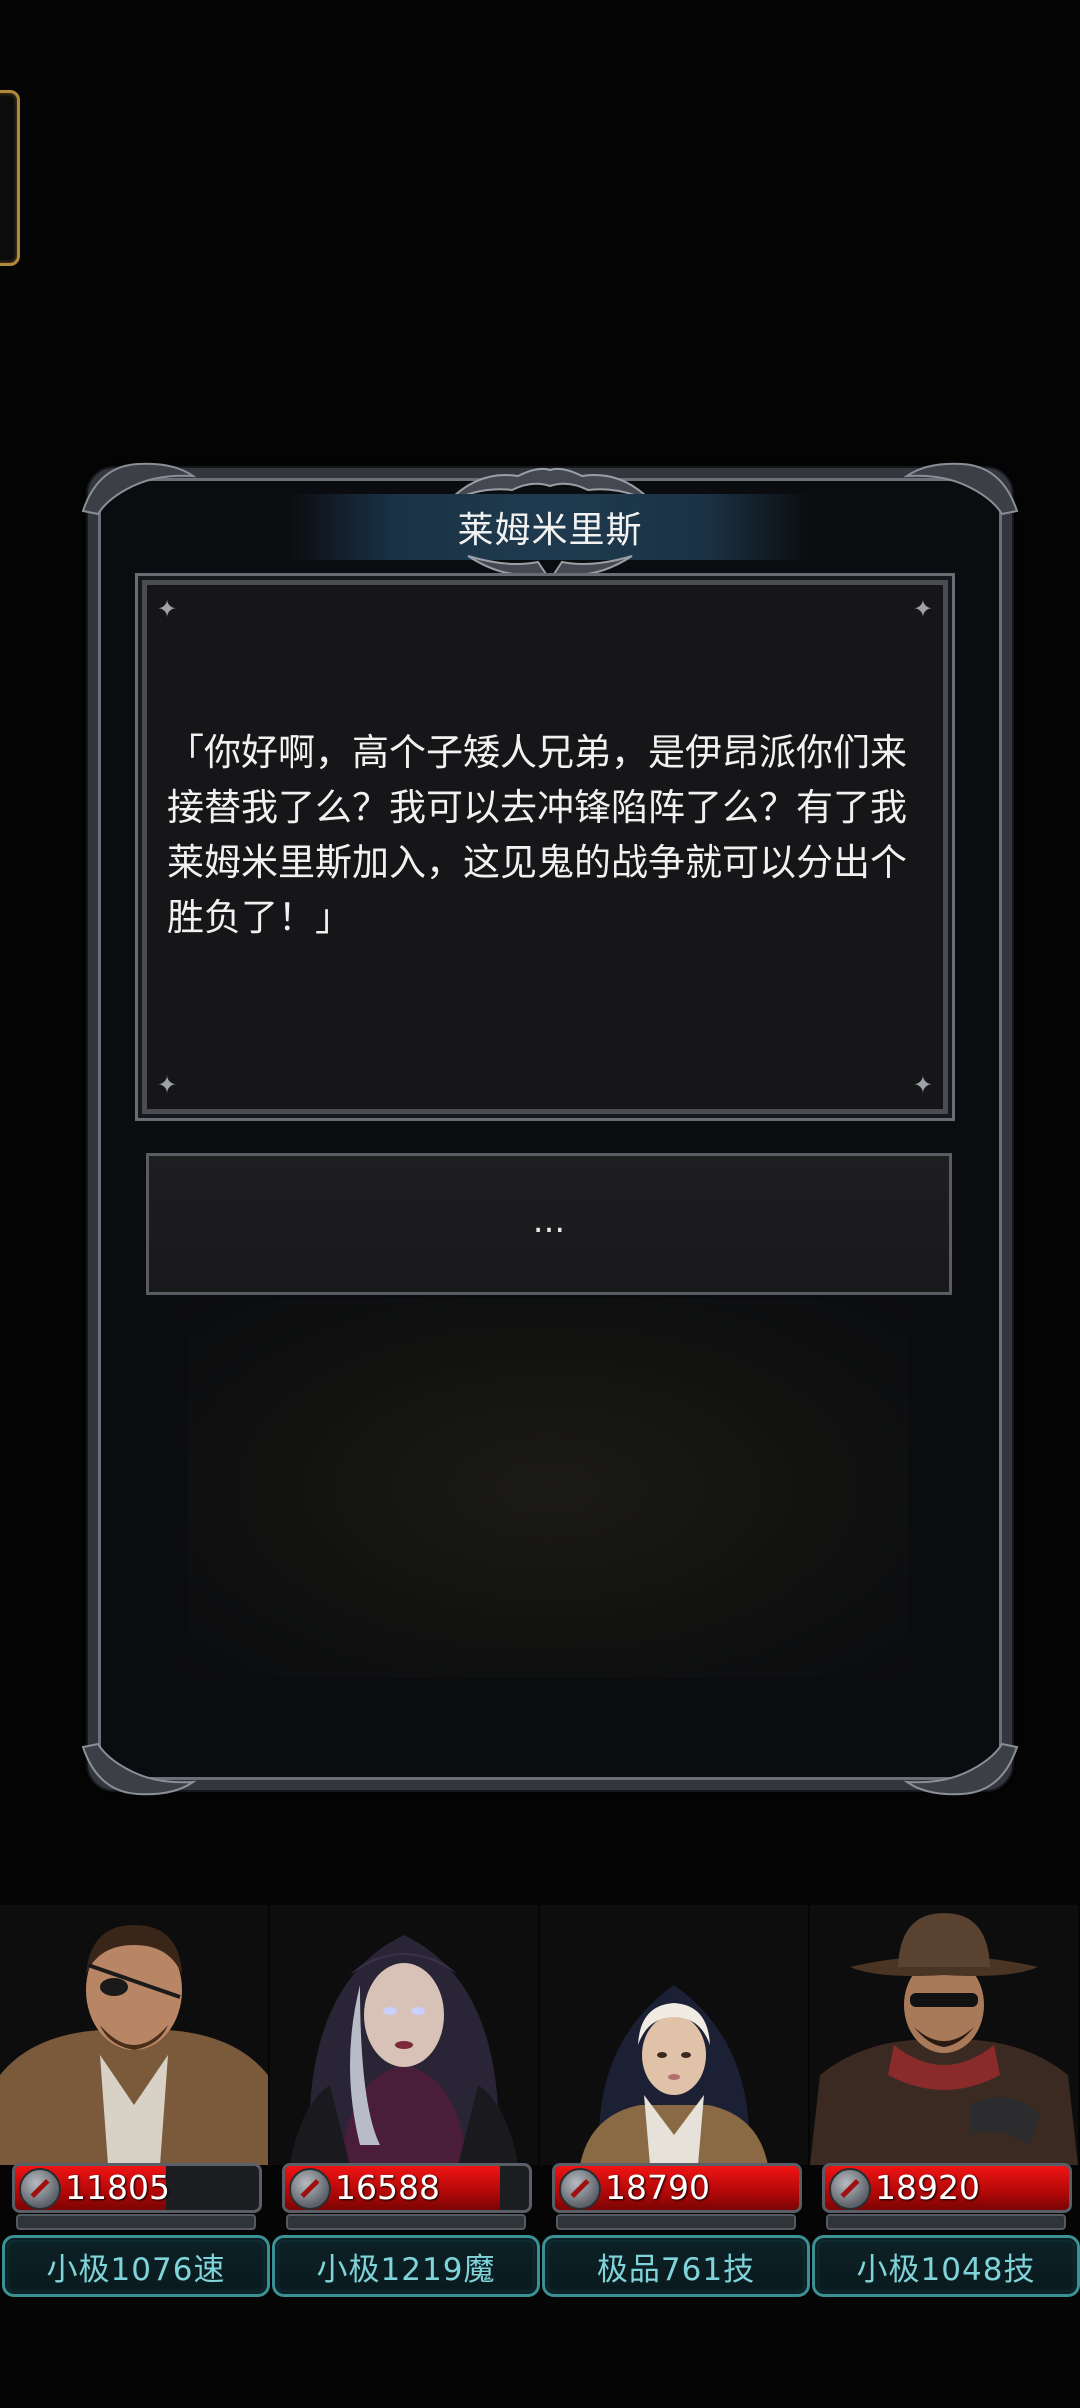  I want to click on hp-bar: 18790, so click(677, 2188).